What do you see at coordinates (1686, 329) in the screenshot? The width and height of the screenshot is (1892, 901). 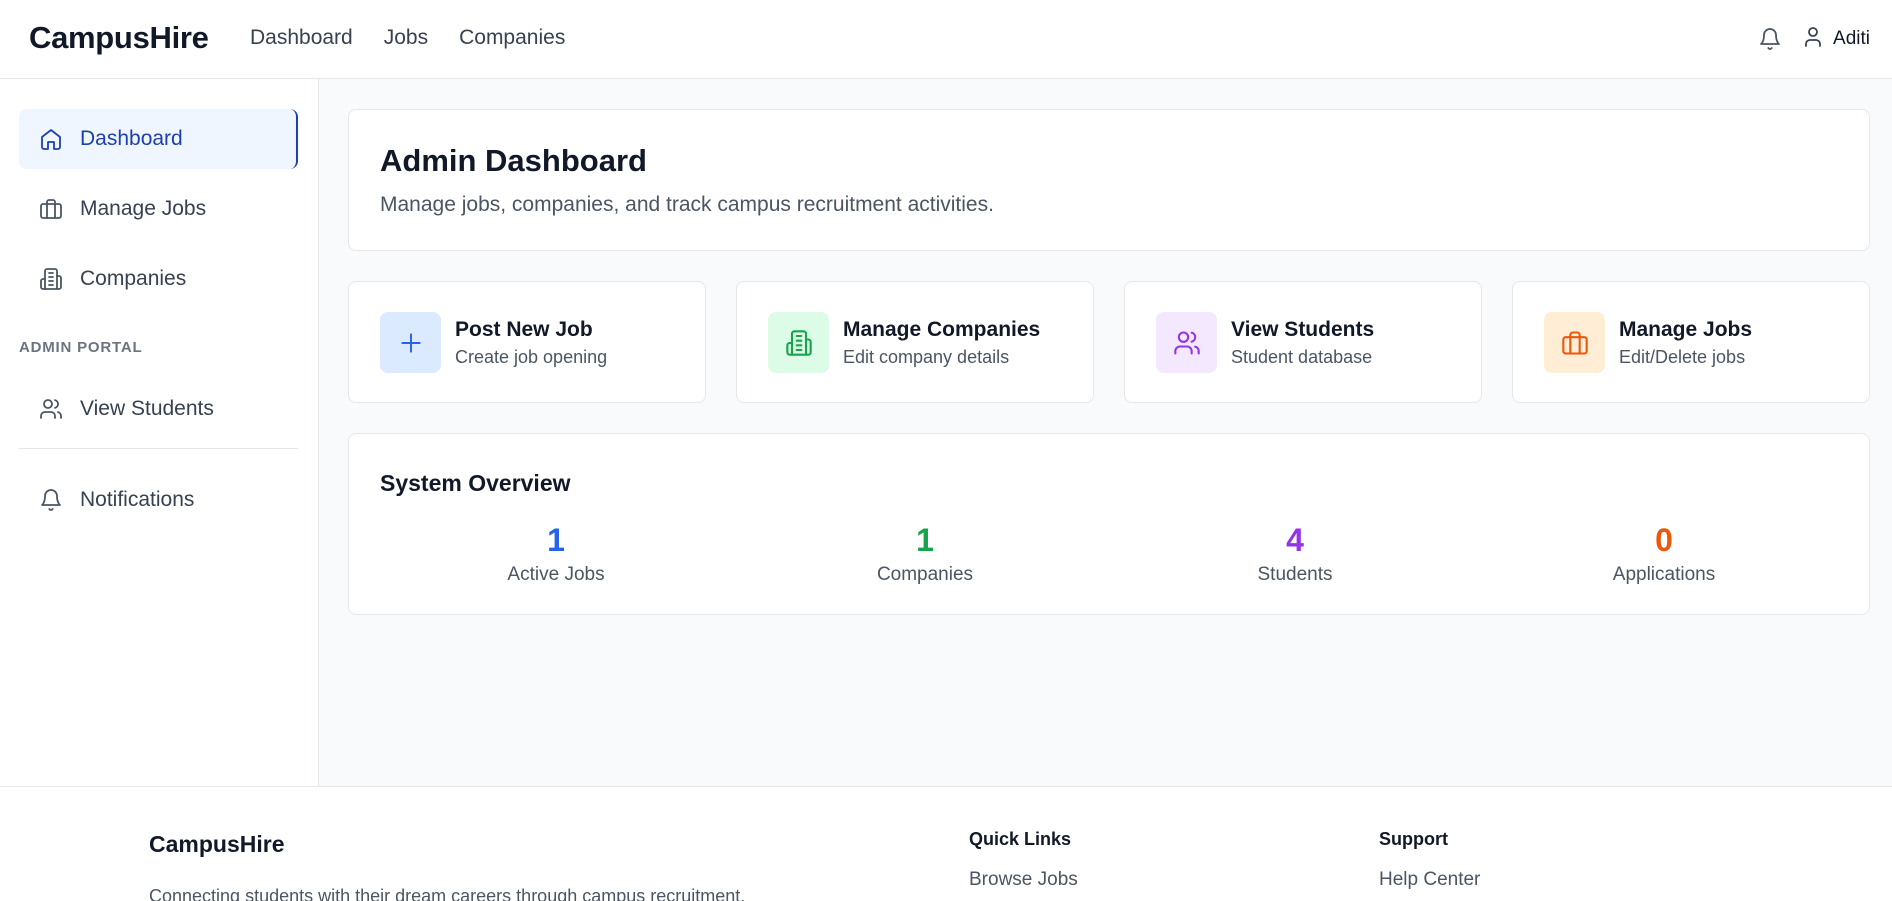 I see `quick-action-title: Manage Jobs` at bounding box center [1686, 329].